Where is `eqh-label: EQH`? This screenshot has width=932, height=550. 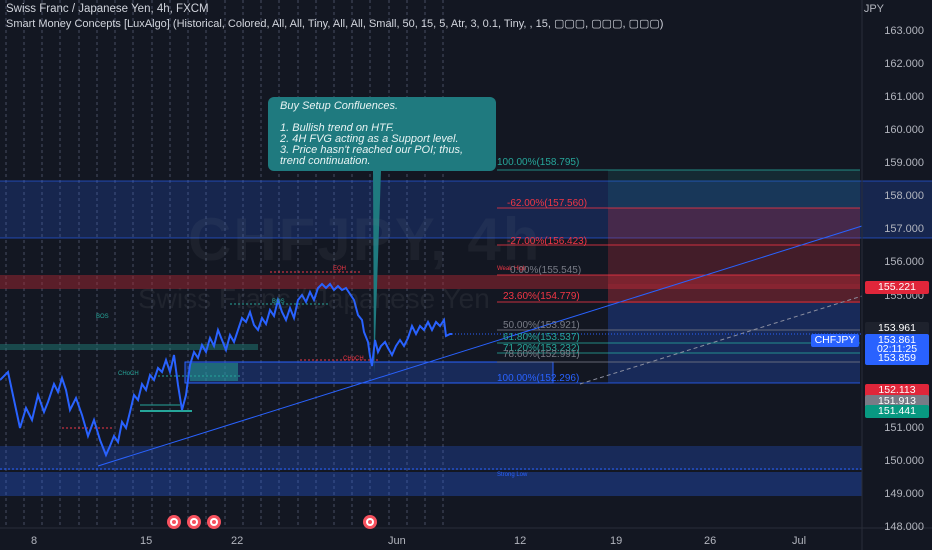
eqh-label: EQH is located at coordinates (340, 269).